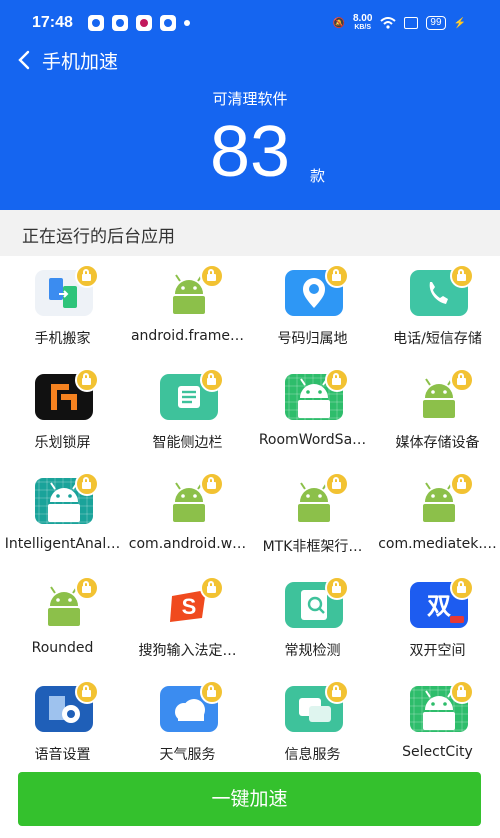 Image resolution: width=500 pixels, height=838 pixels. I want to click on svg-text: 双, so click(439, 606).